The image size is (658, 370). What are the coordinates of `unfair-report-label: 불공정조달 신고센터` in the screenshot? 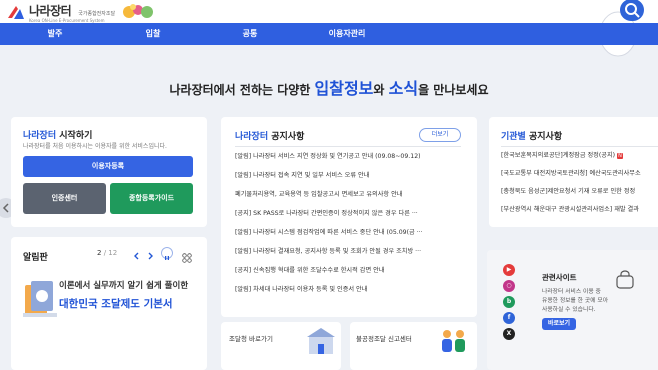 It's located at (384, 339).